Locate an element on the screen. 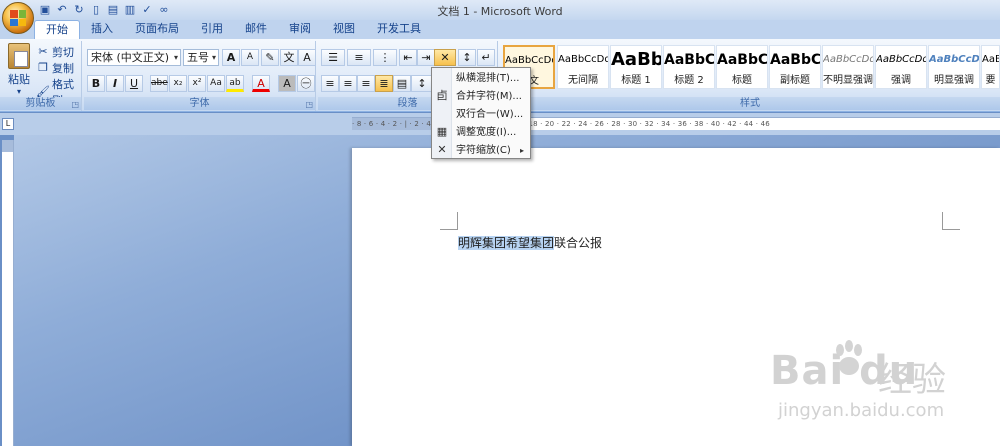 The height and width of the screenshot is (446, 1000). char-border-icon: A is located at coordinates (307, 57).